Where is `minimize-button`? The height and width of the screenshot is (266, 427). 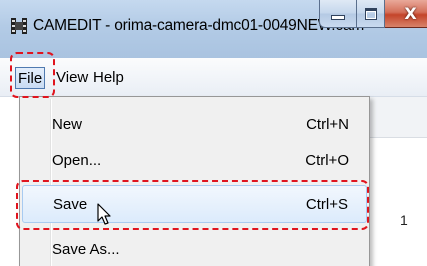
minimize-button is located at coordinates (338, 14).